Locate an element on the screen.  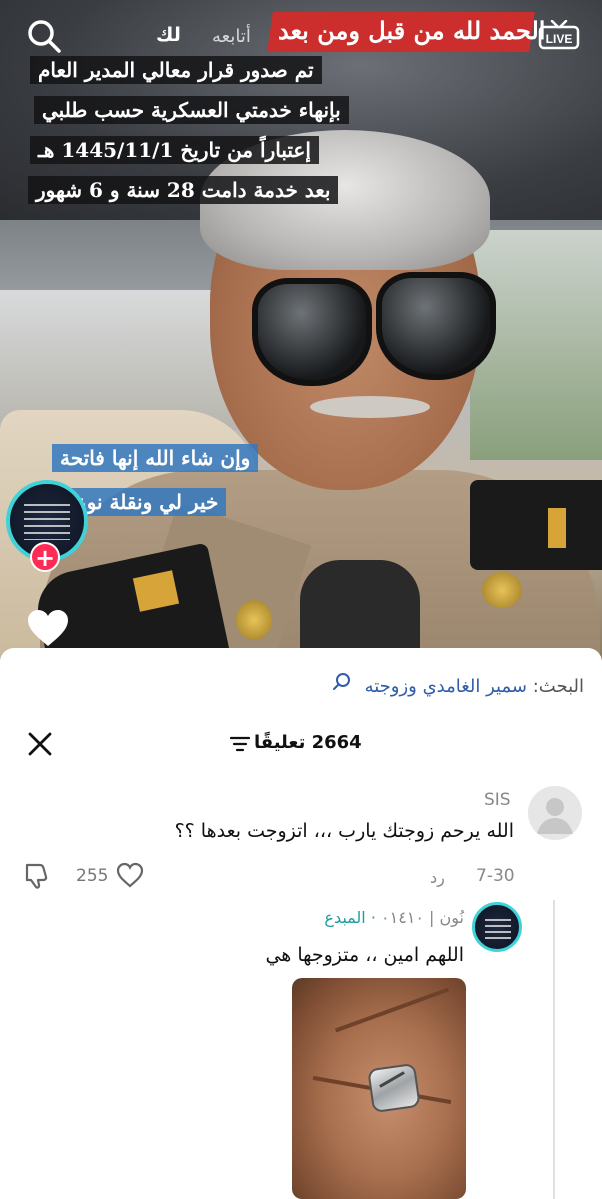
reply-text: اللهم امين ،، متزوجها هي is located at coordinates (364, 955).